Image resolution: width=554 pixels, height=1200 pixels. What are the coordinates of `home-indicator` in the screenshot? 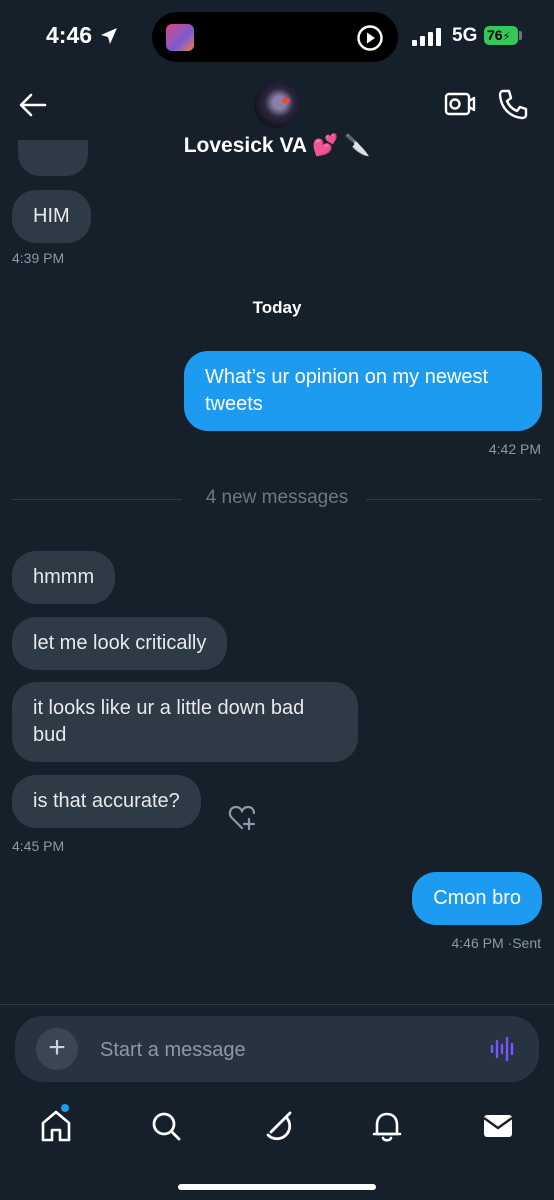 It's located at (277, 1187).